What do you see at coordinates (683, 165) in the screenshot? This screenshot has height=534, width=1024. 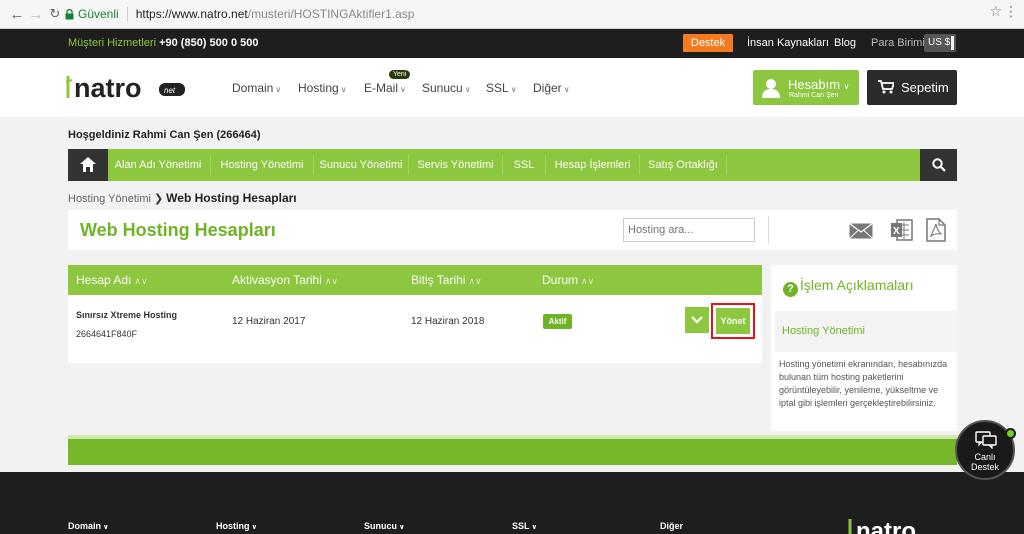 I see `nav-satis-ortakligi: Satış Ortaklığı` at bounding box center [683, 165].